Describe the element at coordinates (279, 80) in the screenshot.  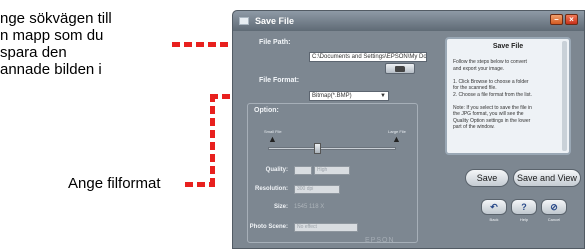
I see `file-format-label: File Format:` at that location.